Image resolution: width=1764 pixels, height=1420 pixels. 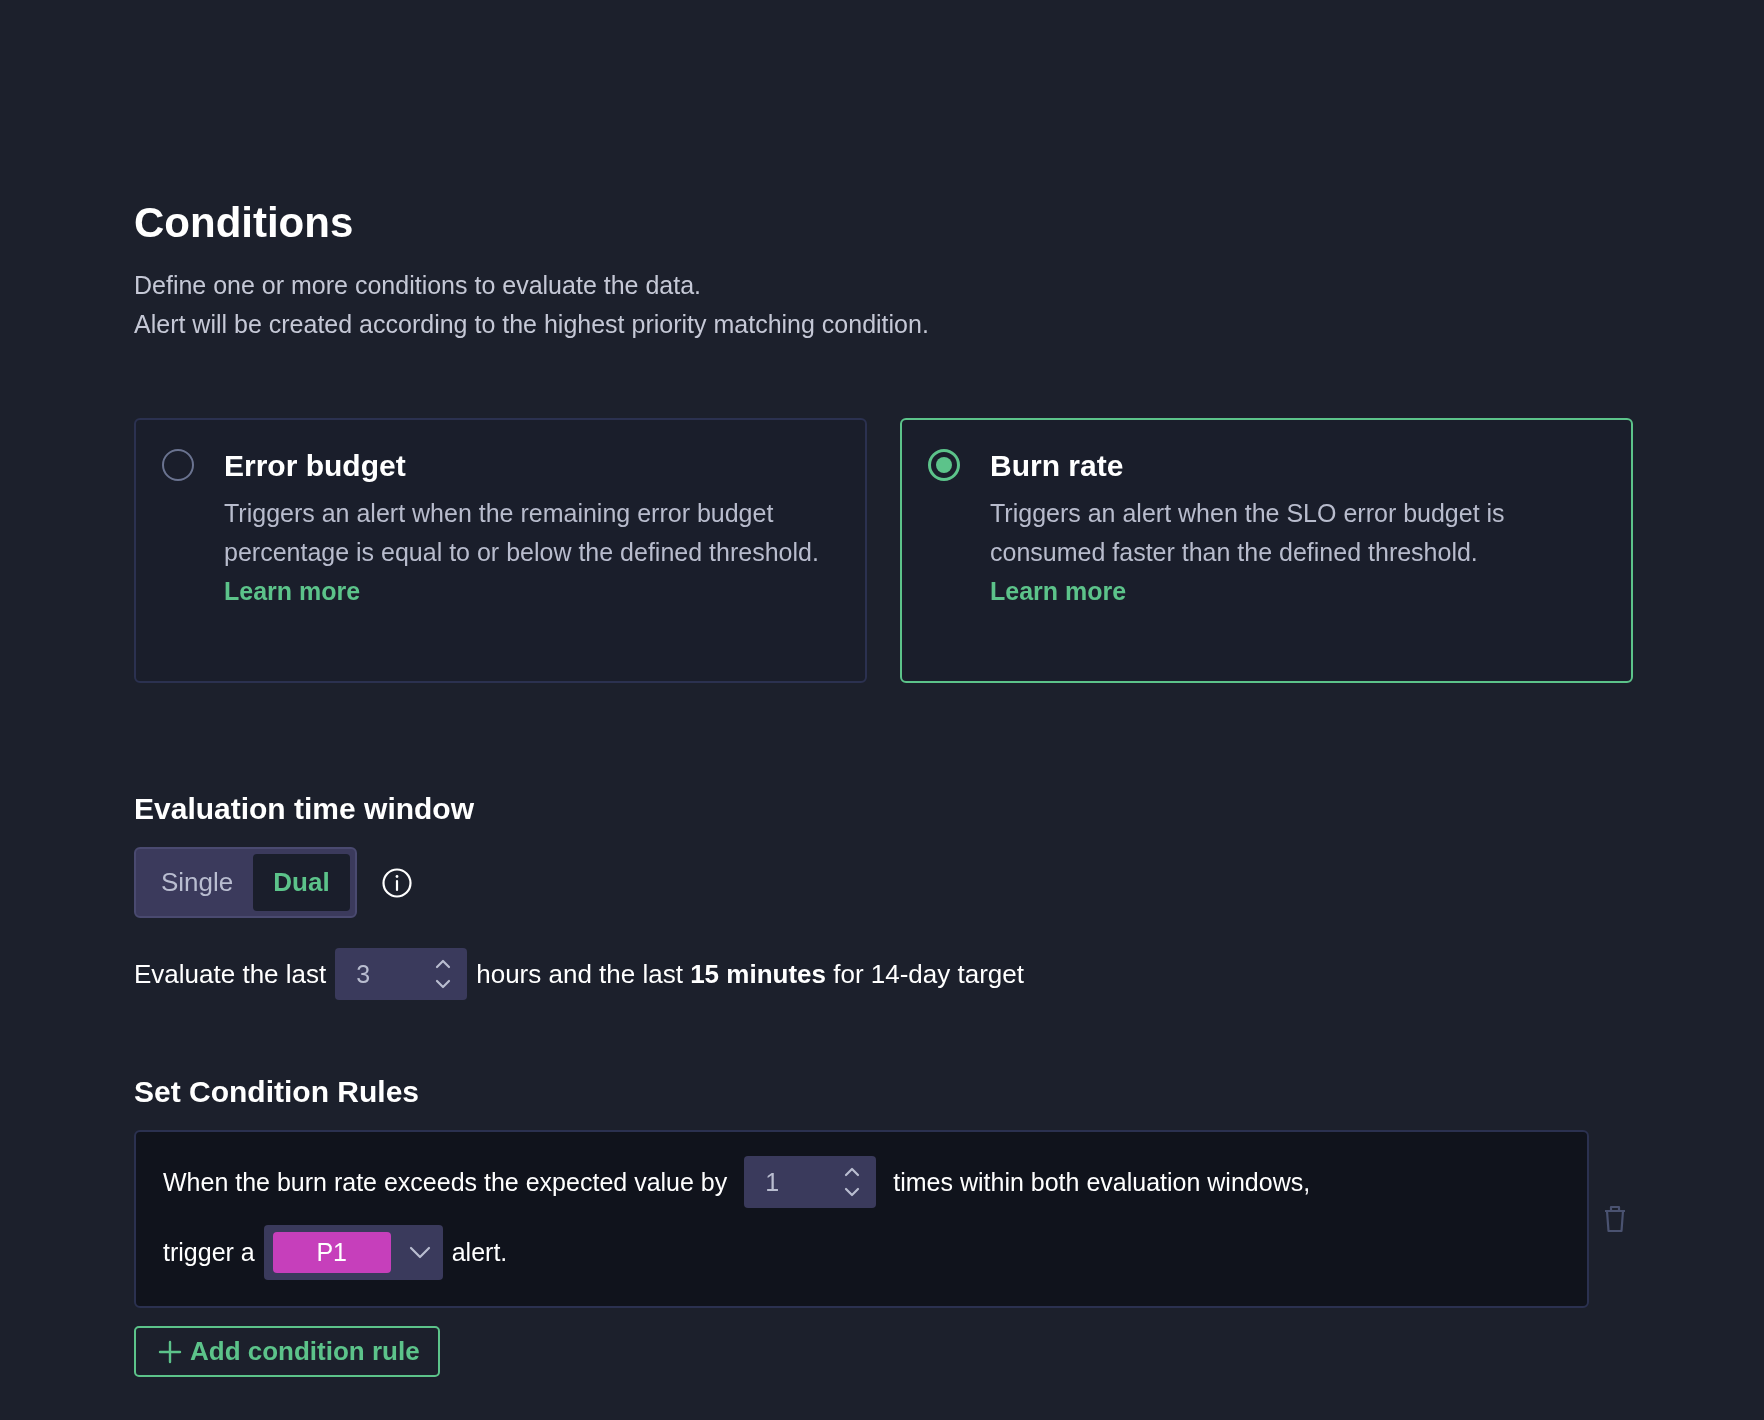 I want to click on evaluate-label: Evaluate the last, so click(x=230, y=974).